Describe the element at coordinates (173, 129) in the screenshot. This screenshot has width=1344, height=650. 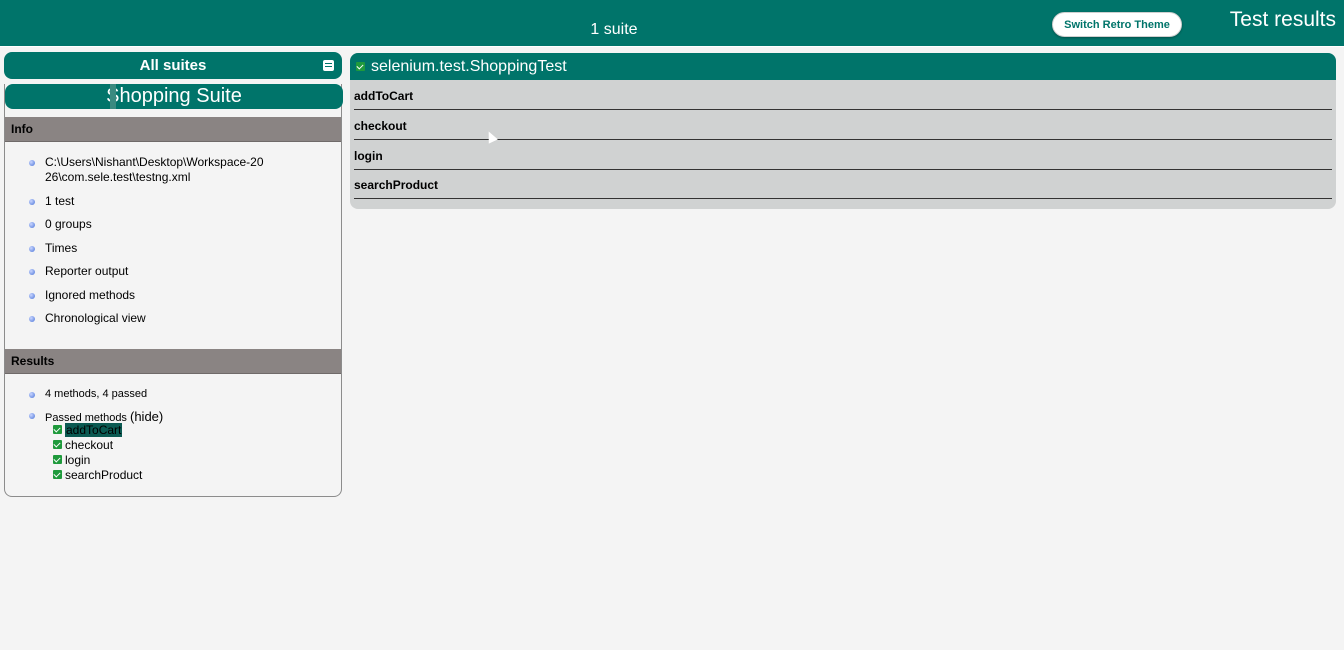
I see `info-section-header: Info` at that location.